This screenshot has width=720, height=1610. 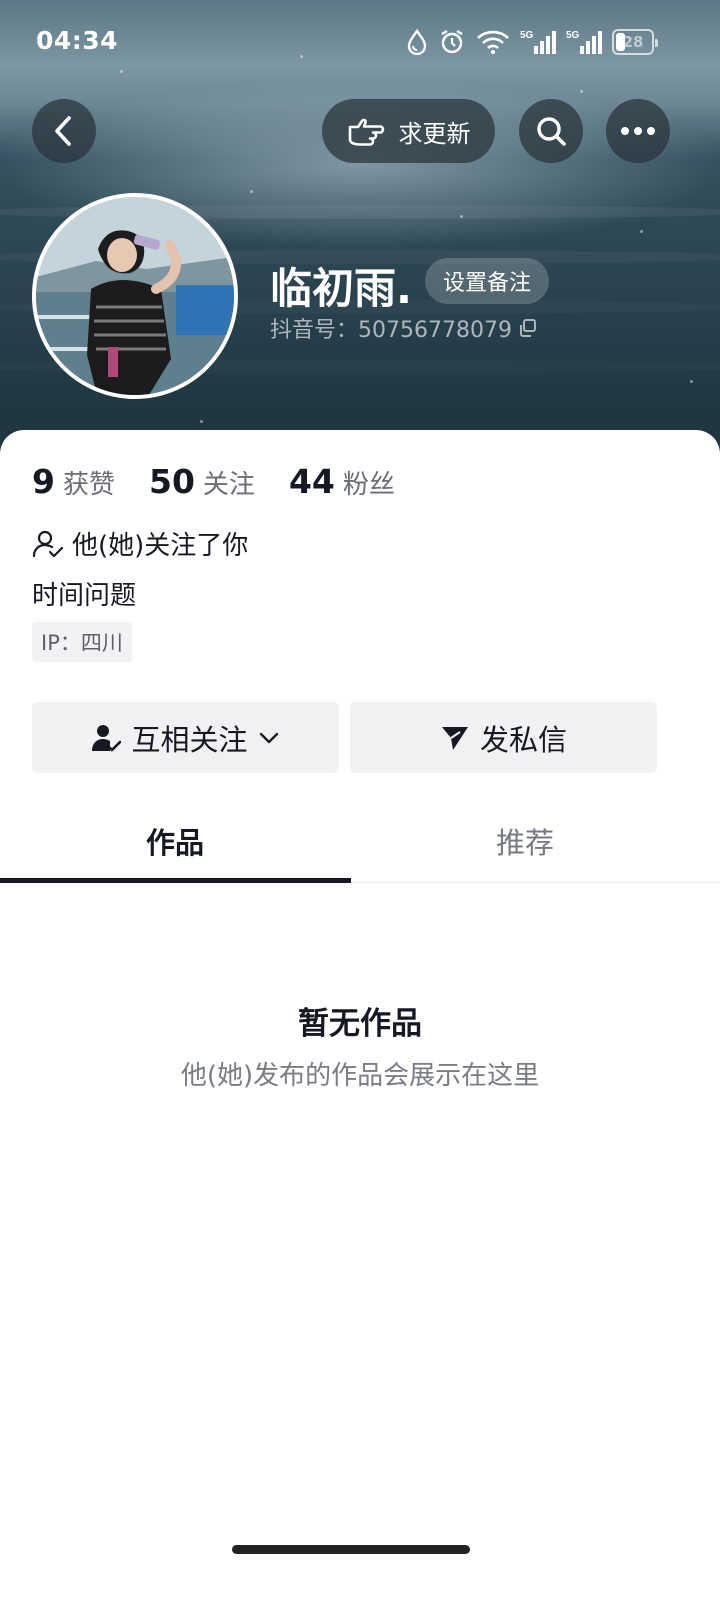 I want to click on search-button, so click(x=551, y=131).